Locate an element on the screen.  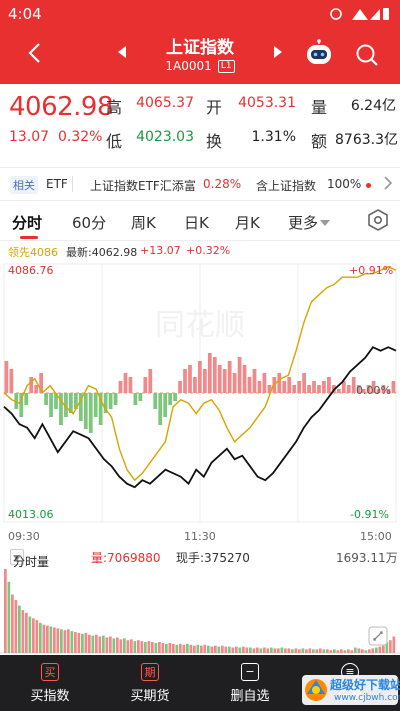
volume-hand: 现手:375270 is located at coordinates (213, 558).